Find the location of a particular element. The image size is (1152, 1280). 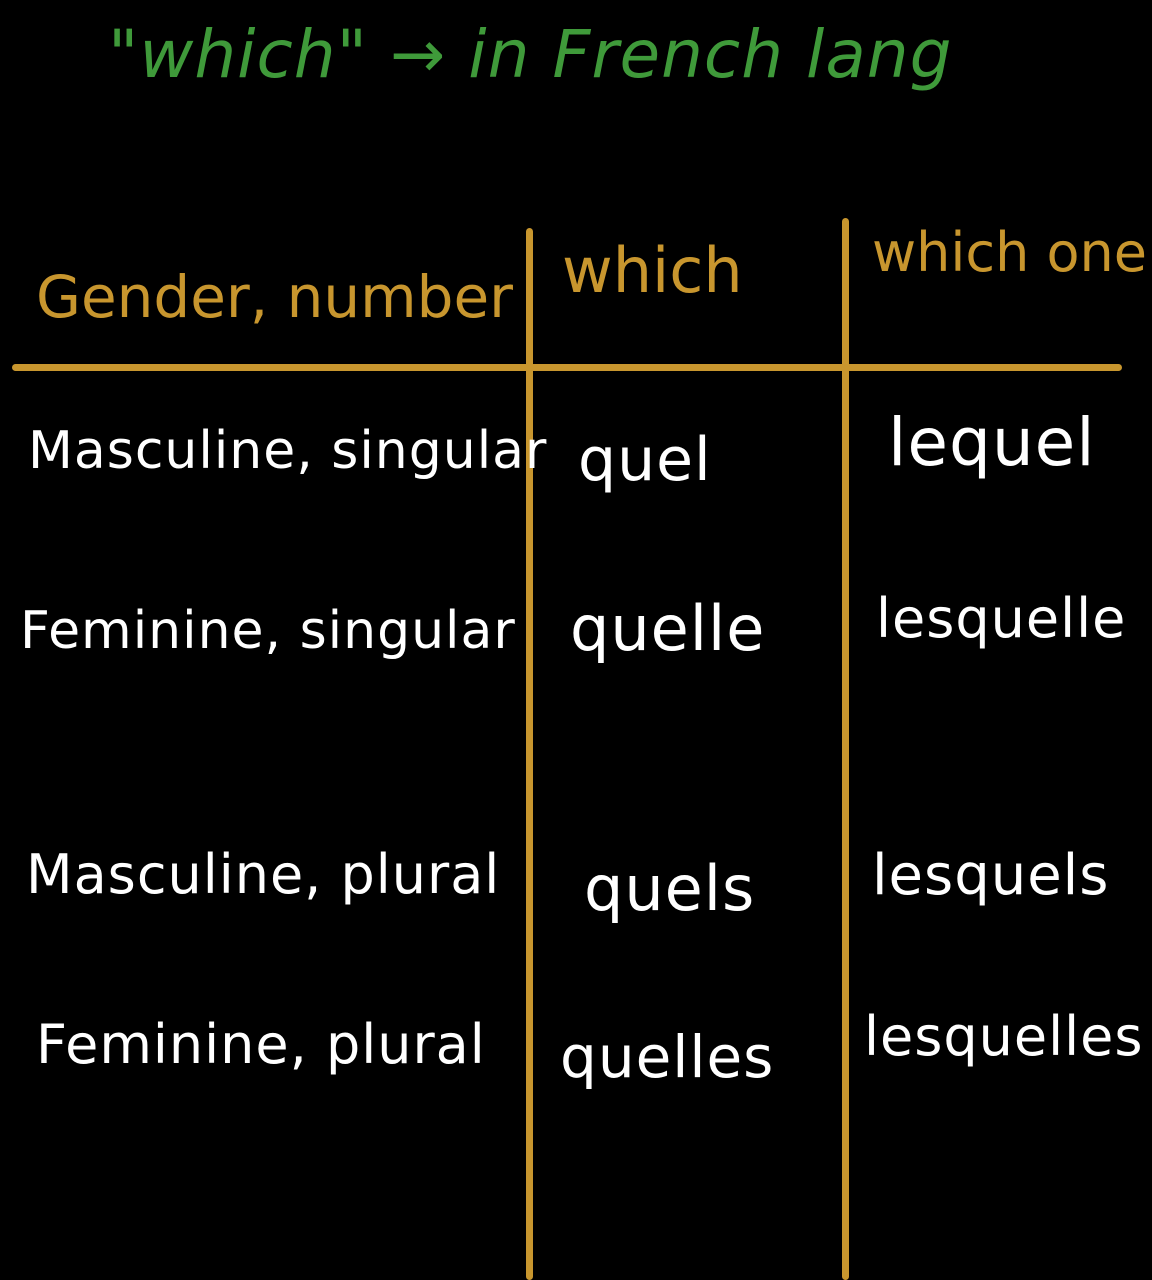

row-gender-label: Masculine, plural is located at coordinates (263, 874).